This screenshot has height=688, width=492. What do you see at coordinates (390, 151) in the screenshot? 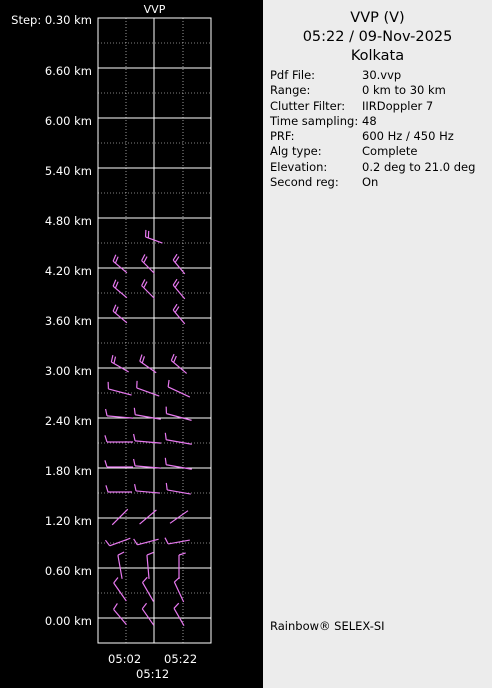
I see `info-value: Complete` at bounding box center [390, 151].